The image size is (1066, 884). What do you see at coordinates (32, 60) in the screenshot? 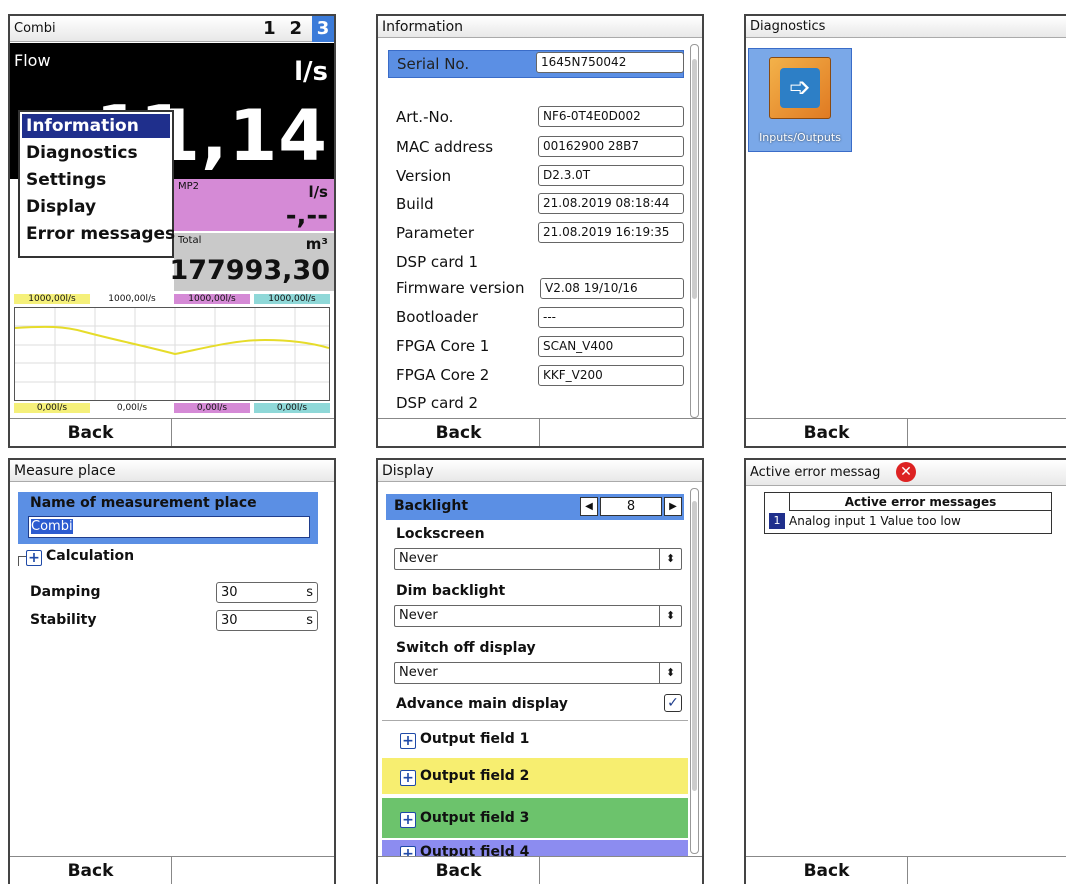
I see `flow-label: Flow` at bounding box center [32, 60].